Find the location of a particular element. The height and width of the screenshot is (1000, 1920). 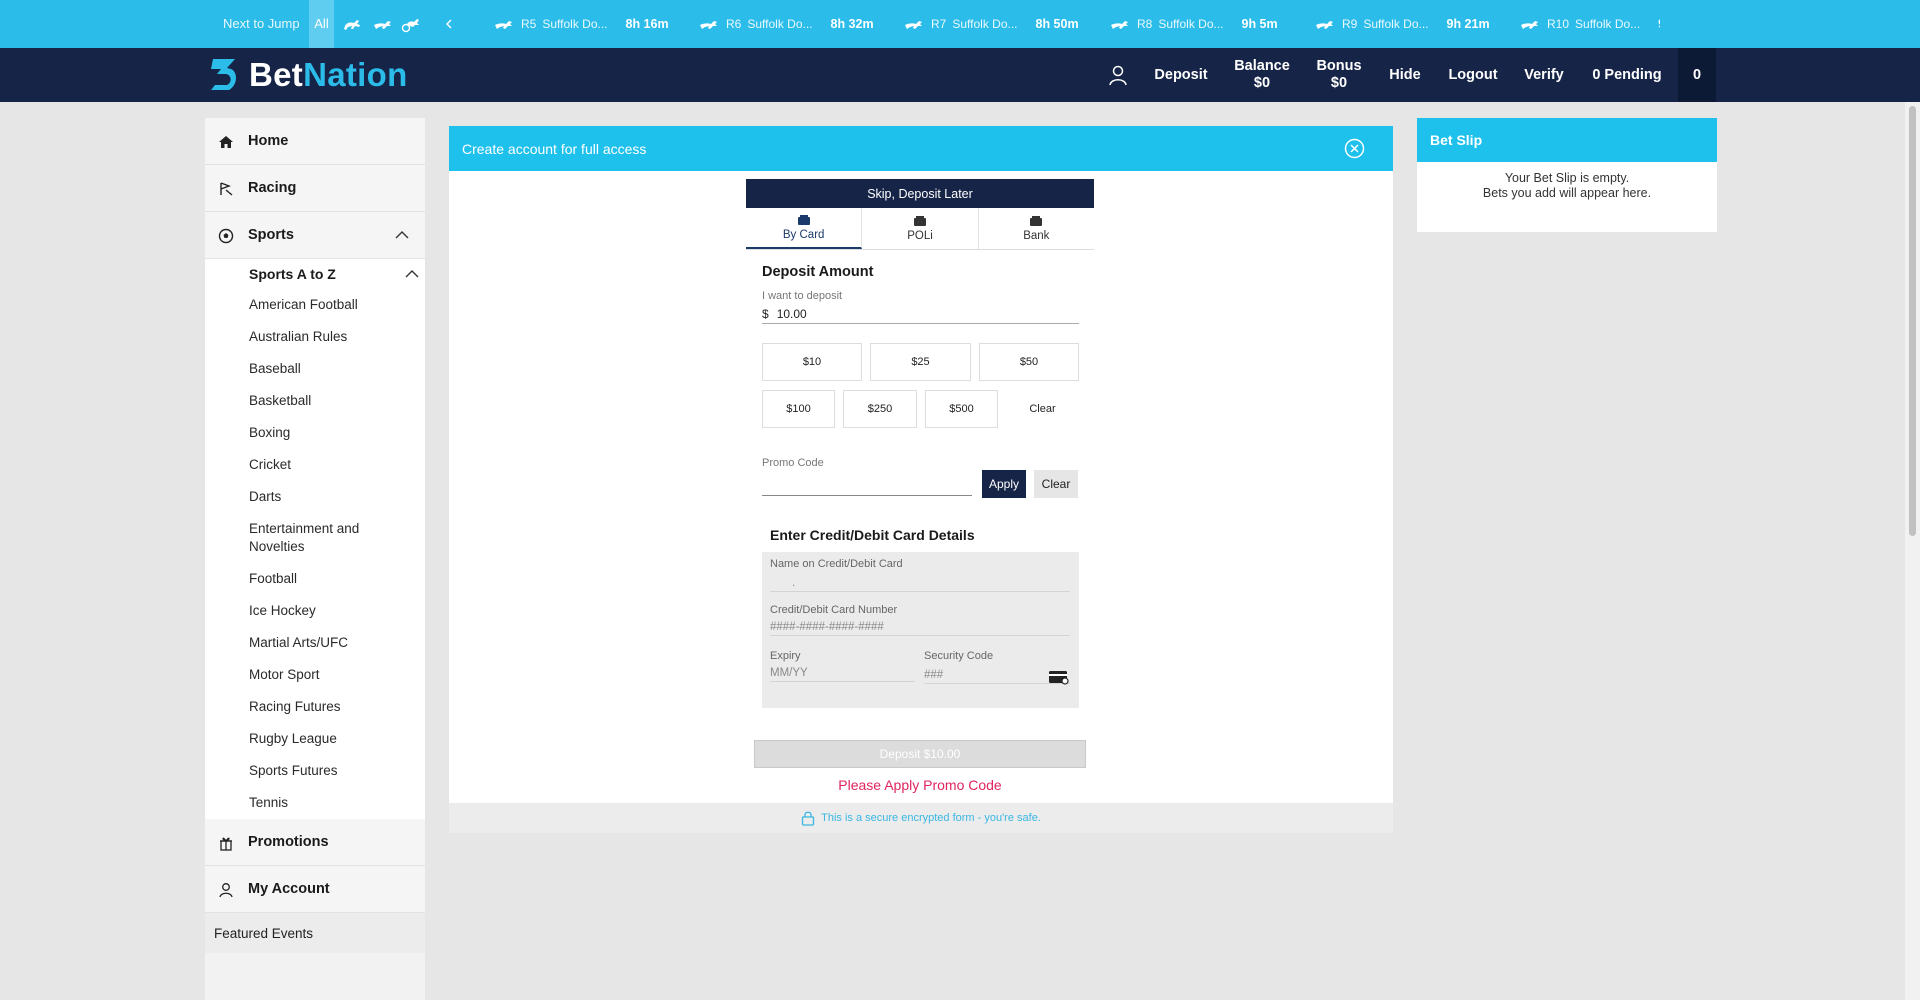

tab-label: POLi is located at coordinates (920, 236).